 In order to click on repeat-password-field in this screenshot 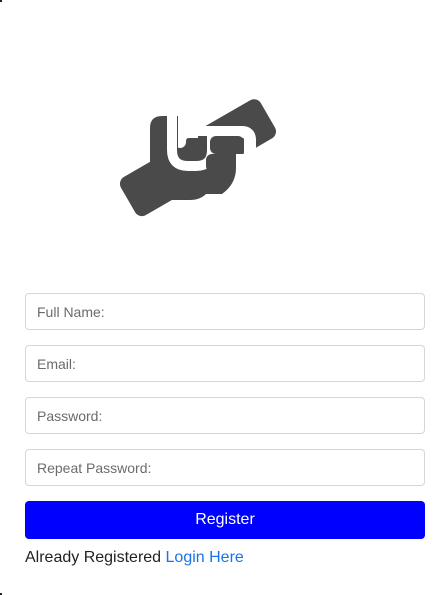, I will do `click(225, 467)`.